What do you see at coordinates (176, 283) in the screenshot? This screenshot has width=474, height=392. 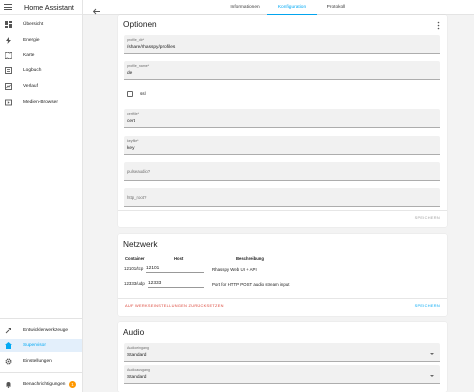 I see `host-port-input: 12333` at bounding box center [176, 283].